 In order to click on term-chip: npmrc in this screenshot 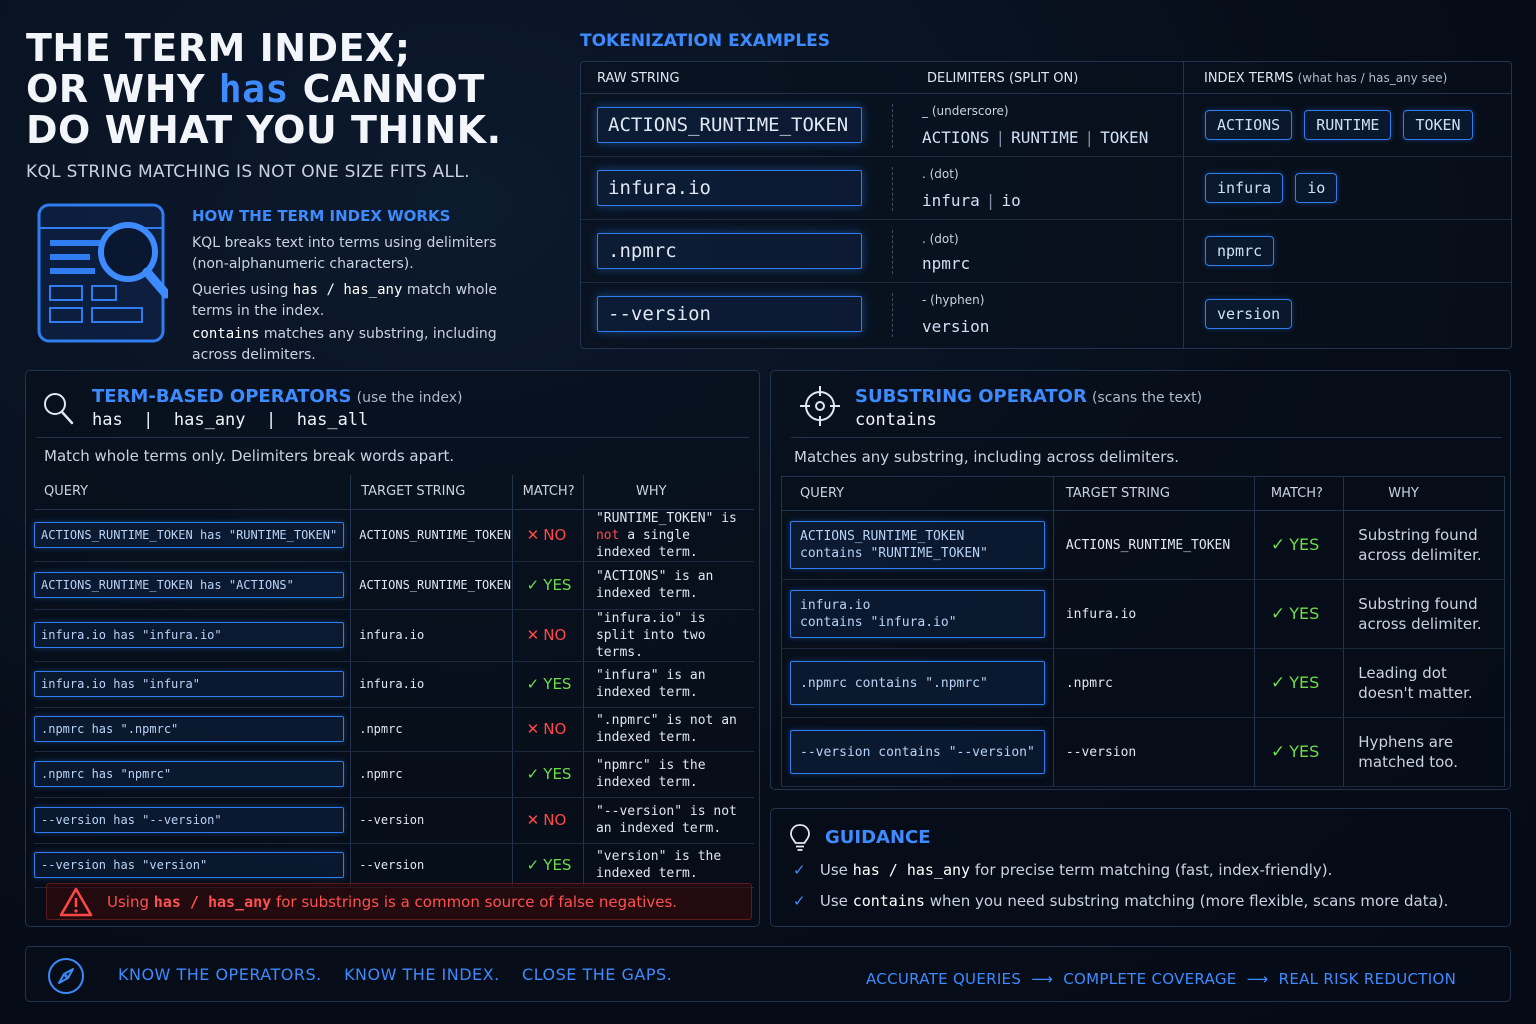, I will do `click(1240, 251)`.